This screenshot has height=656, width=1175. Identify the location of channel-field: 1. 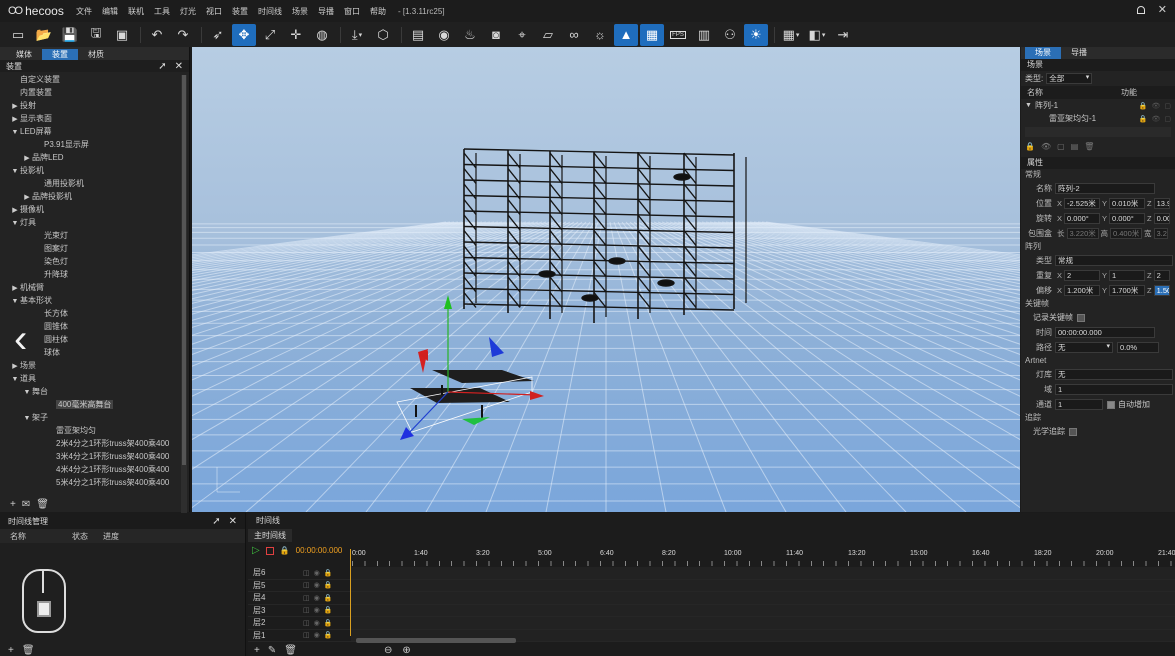
(1079, 404).